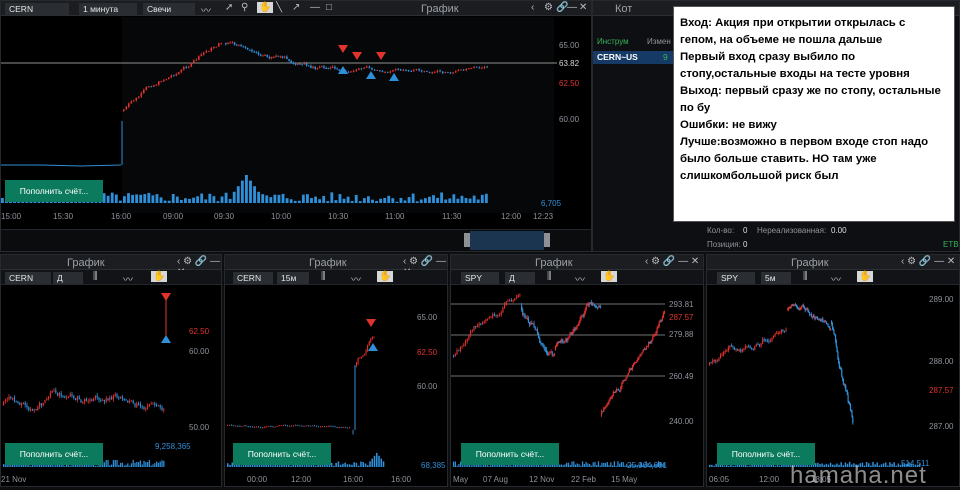 The height and width of the screenshot is (490, 960). What do you see at coordinates (541, 479) in the screenshot?
I see `time-tick: 12 Nov` at bounding box center [541, 479].